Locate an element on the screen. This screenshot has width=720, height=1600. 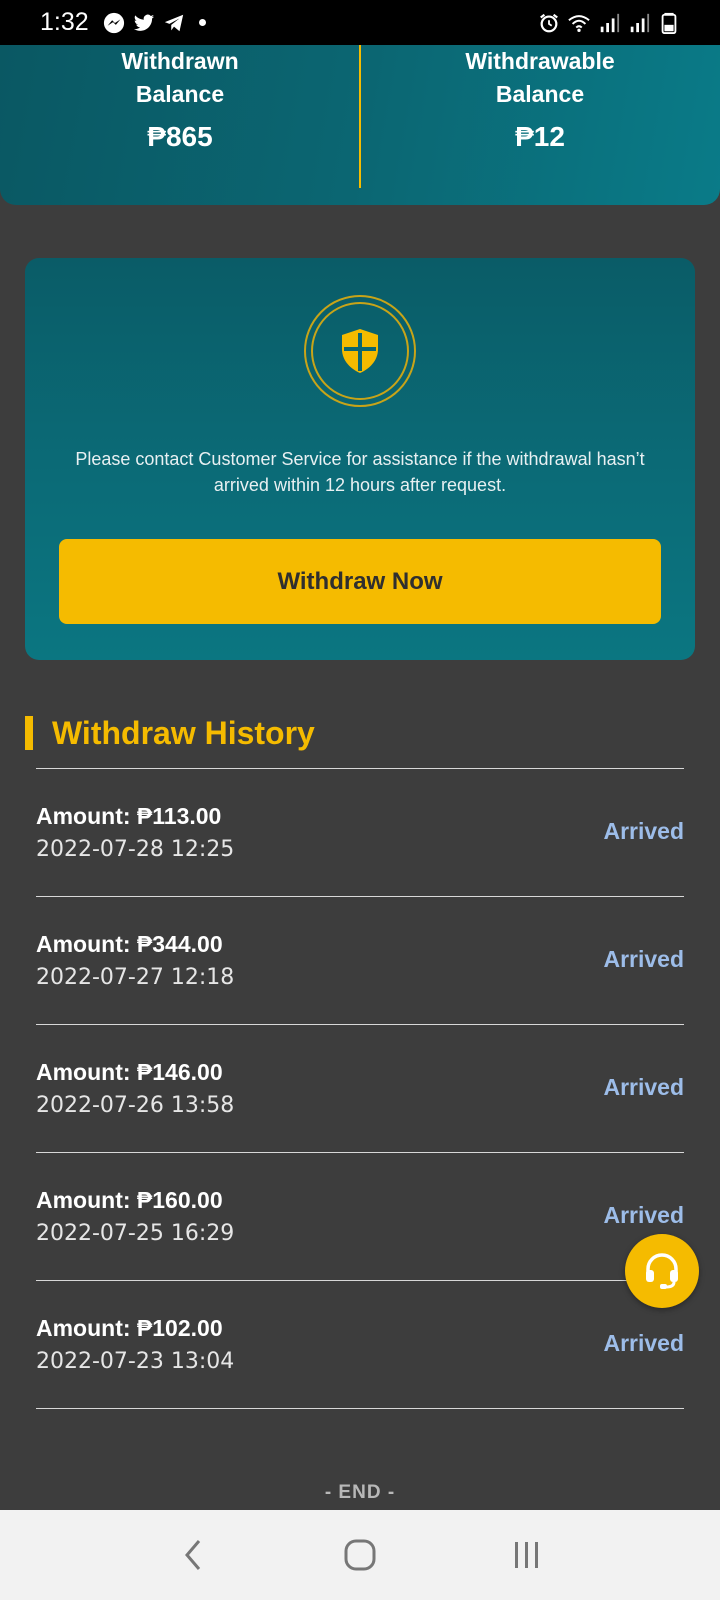
history-item: Amount: ₱160.00 2022-07-25 16:29 Arrived is located at coordinates (360, 1217).